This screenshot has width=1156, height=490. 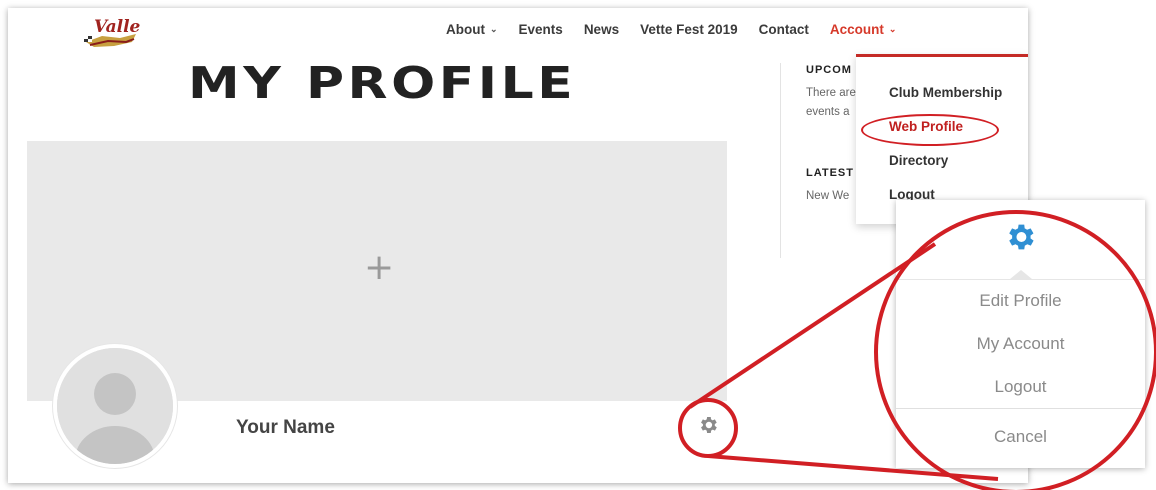 I want to click on highlight-ring, so click(x=930, y=130).